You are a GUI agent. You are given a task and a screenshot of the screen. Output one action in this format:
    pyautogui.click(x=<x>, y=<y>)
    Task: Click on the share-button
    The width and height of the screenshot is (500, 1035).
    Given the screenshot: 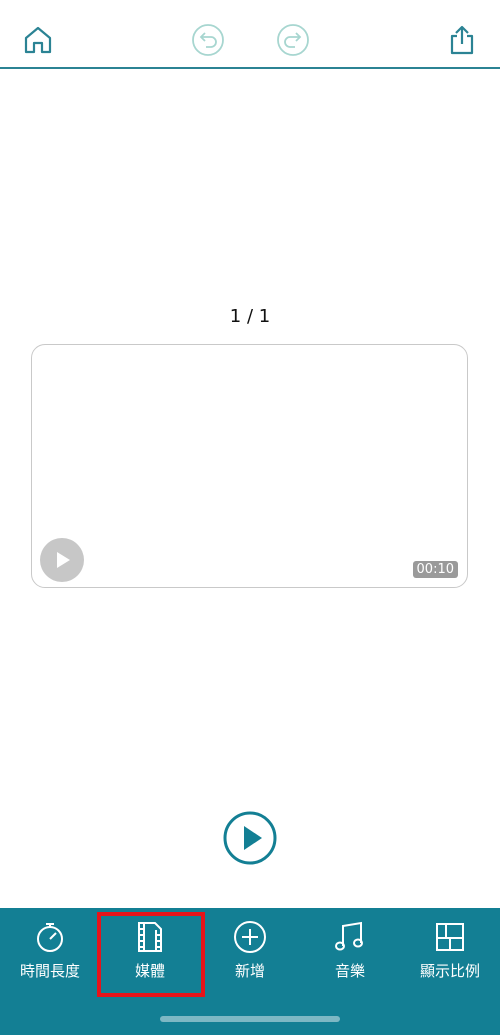 What is the action you would take?
    pyautogui.click(x=462, y=40)
    